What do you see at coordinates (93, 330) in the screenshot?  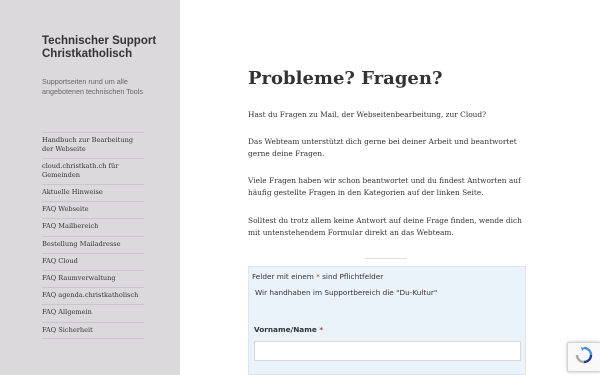 I see `nav-item-faq-sicherheit: FAQ Sicherheit` at bounding box center [93, 330].